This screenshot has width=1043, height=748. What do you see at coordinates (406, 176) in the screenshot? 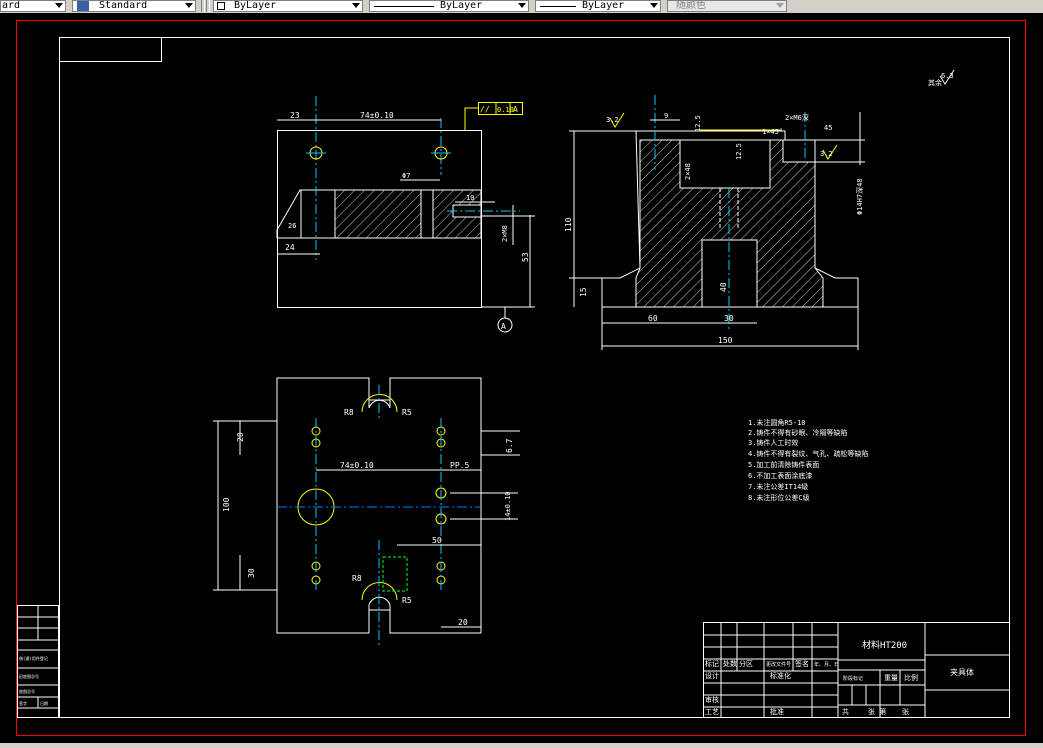
I see `dim-phi7: Φ7` at bounding box center [406, 176].